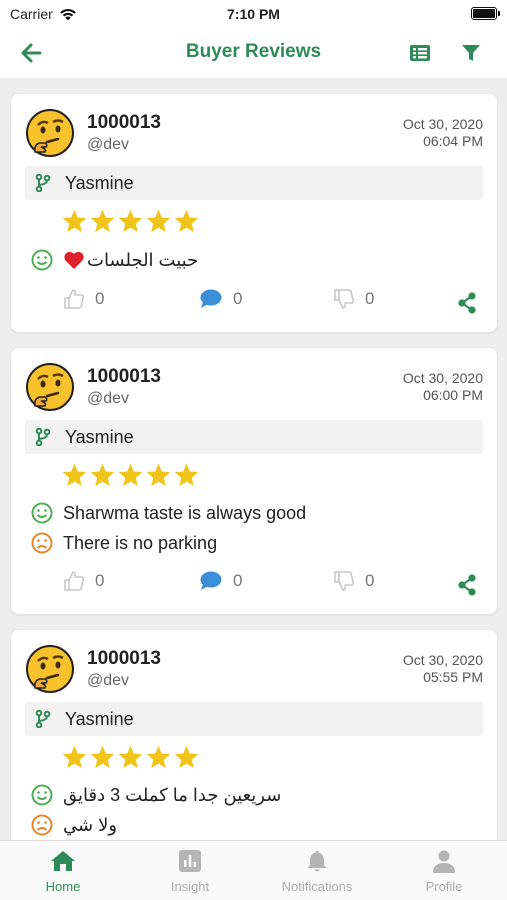  I want to click on user-icon, so click(444, 861).